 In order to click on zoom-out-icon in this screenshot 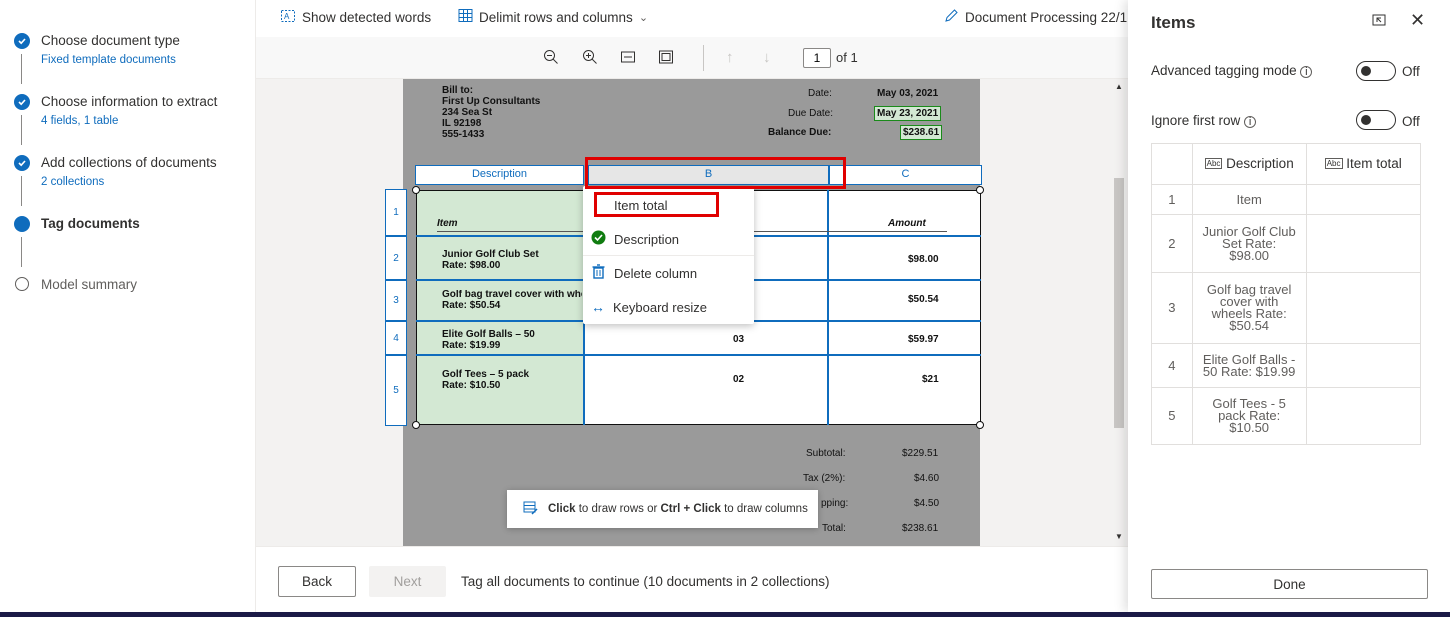, I will do `click(551, 59)`.